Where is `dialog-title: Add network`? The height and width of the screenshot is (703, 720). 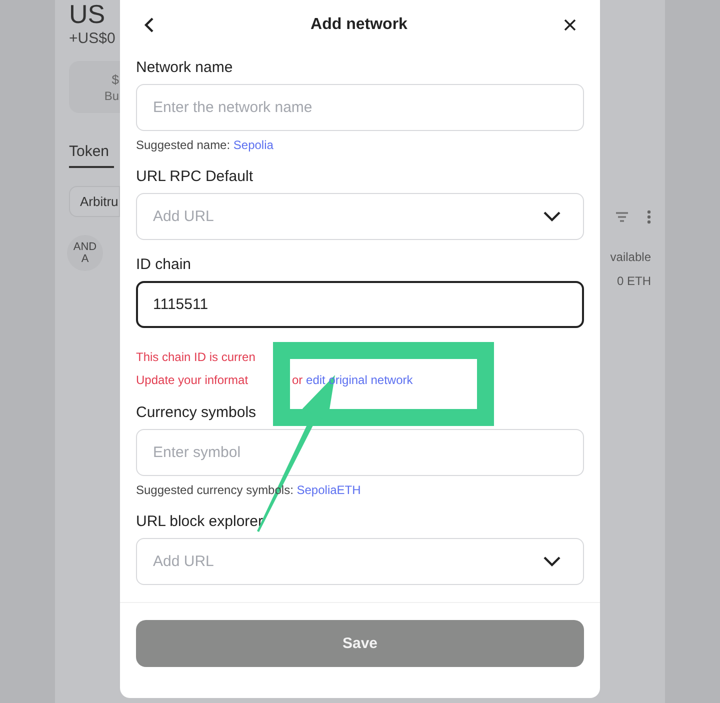 dialog-title: Add network is located at coordinates (359, 25).